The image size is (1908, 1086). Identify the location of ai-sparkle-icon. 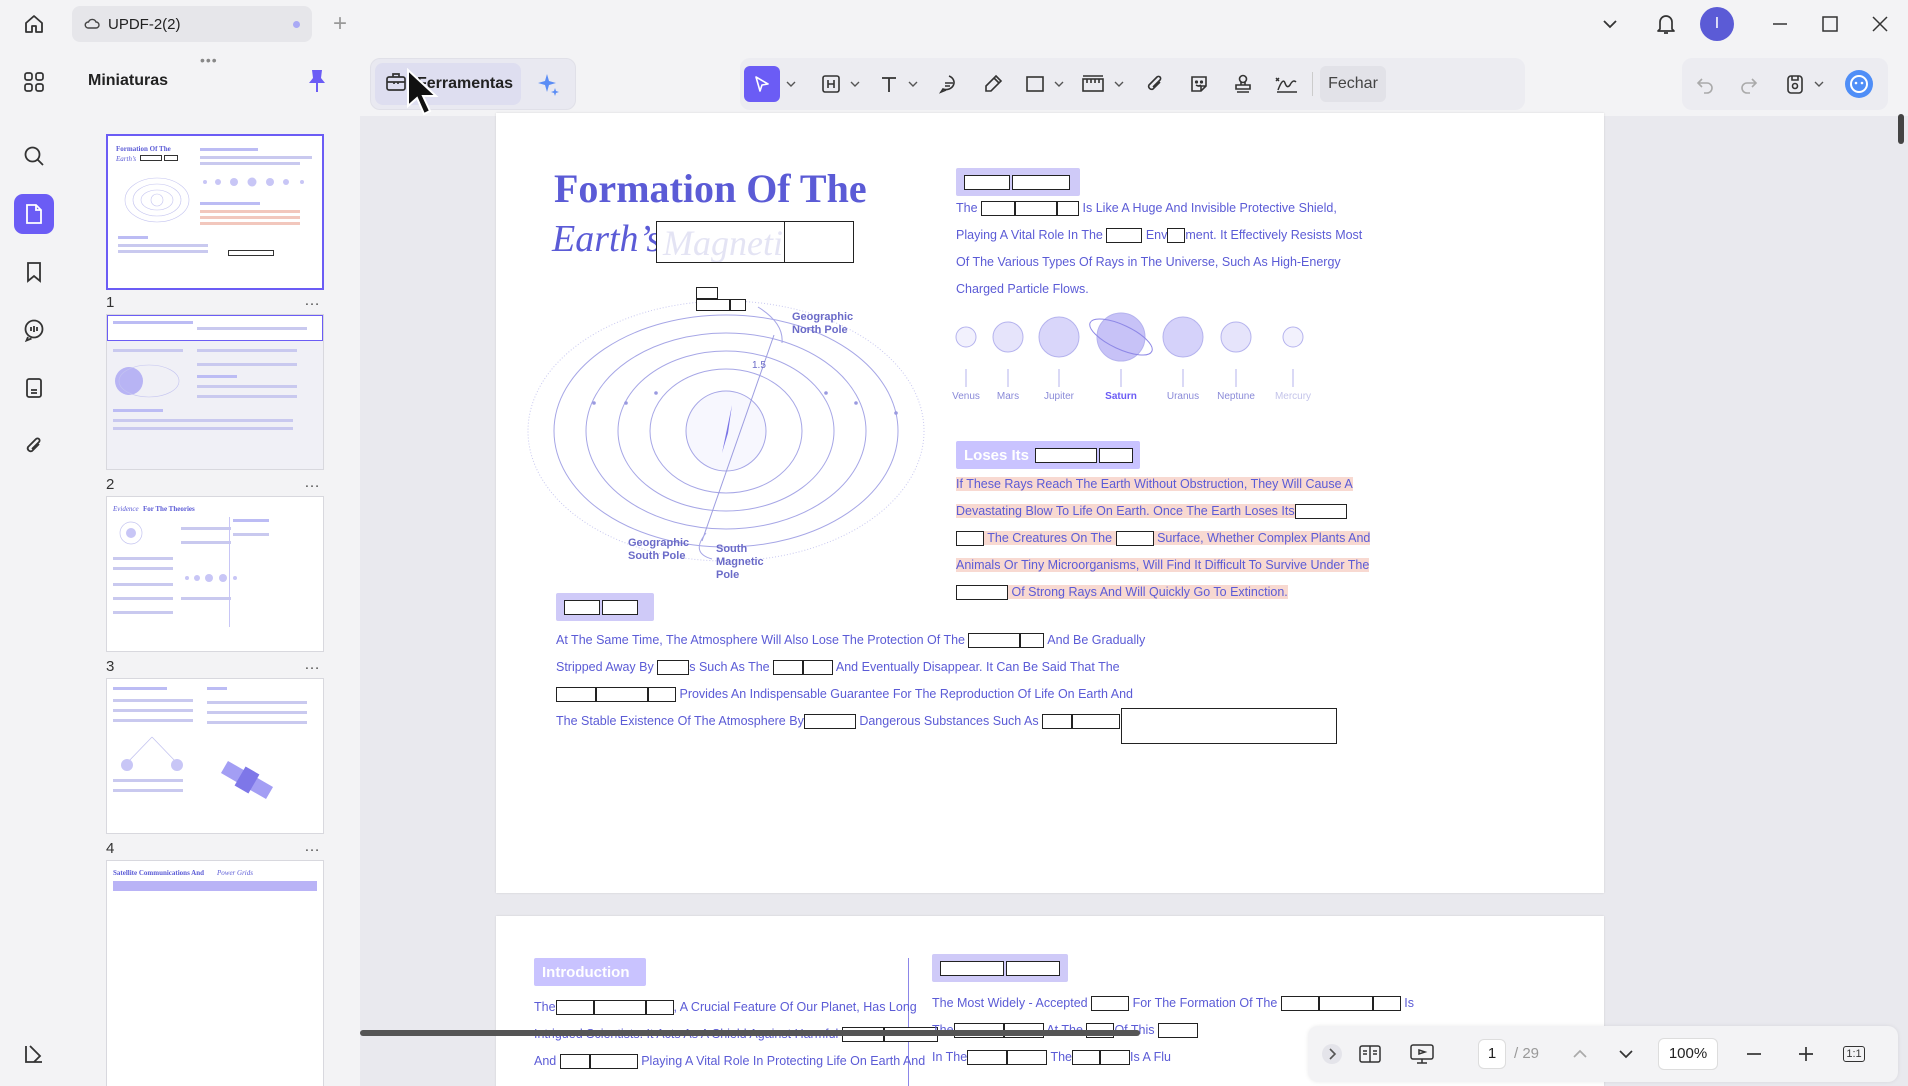
(548, 85).